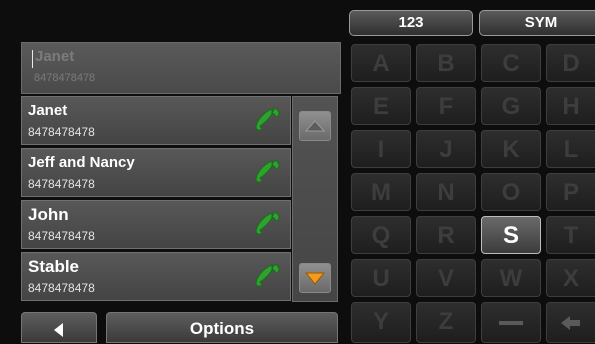  I want to click on search-text: Janet, so click(55, 56).